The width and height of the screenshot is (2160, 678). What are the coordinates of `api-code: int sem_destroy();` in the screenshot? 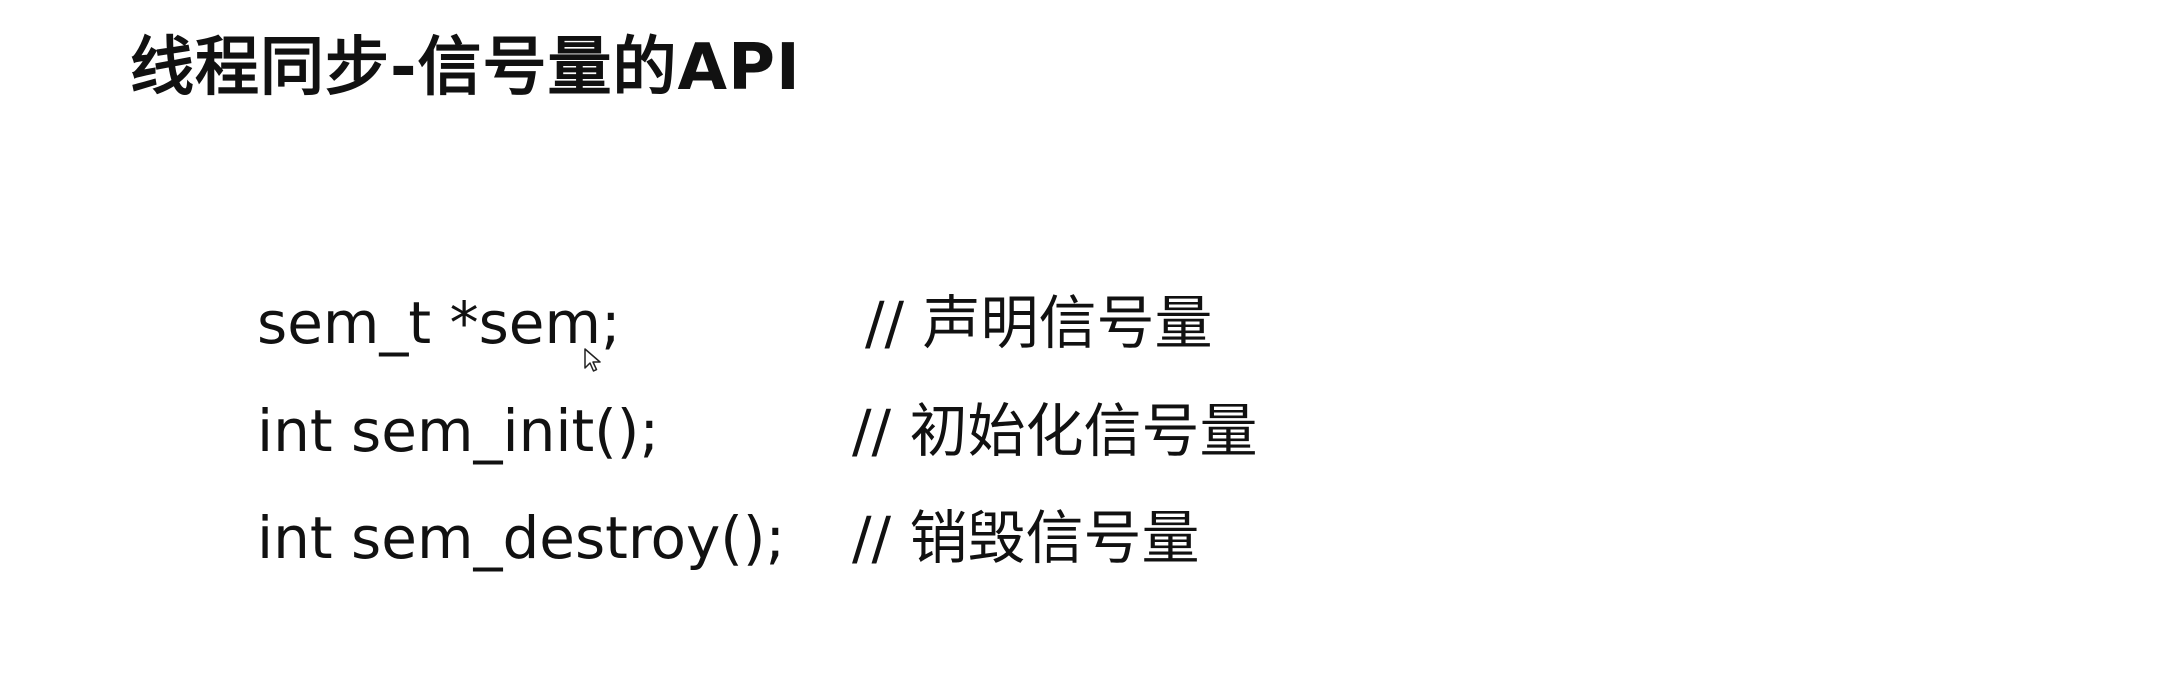 It's located at (521, 538).